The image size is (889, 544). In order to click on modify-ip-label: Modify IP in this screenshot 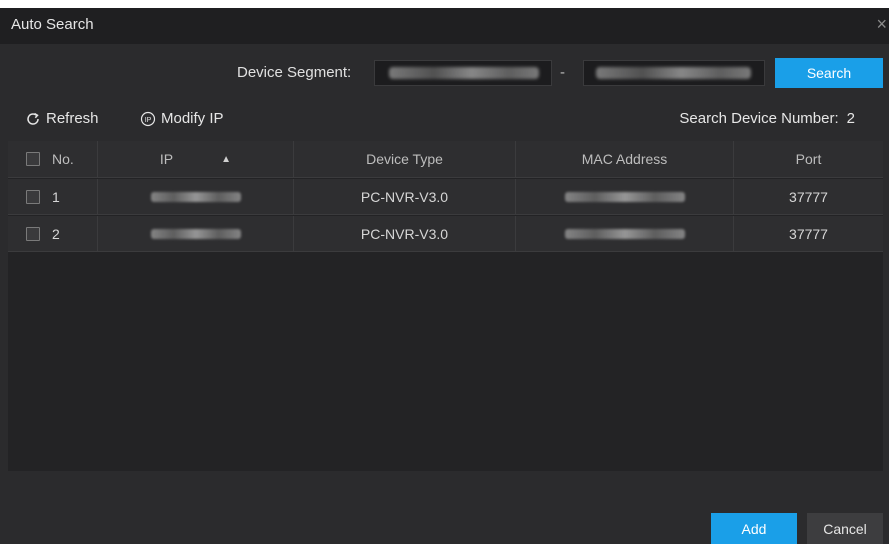, I will do `click(192, 118)`.